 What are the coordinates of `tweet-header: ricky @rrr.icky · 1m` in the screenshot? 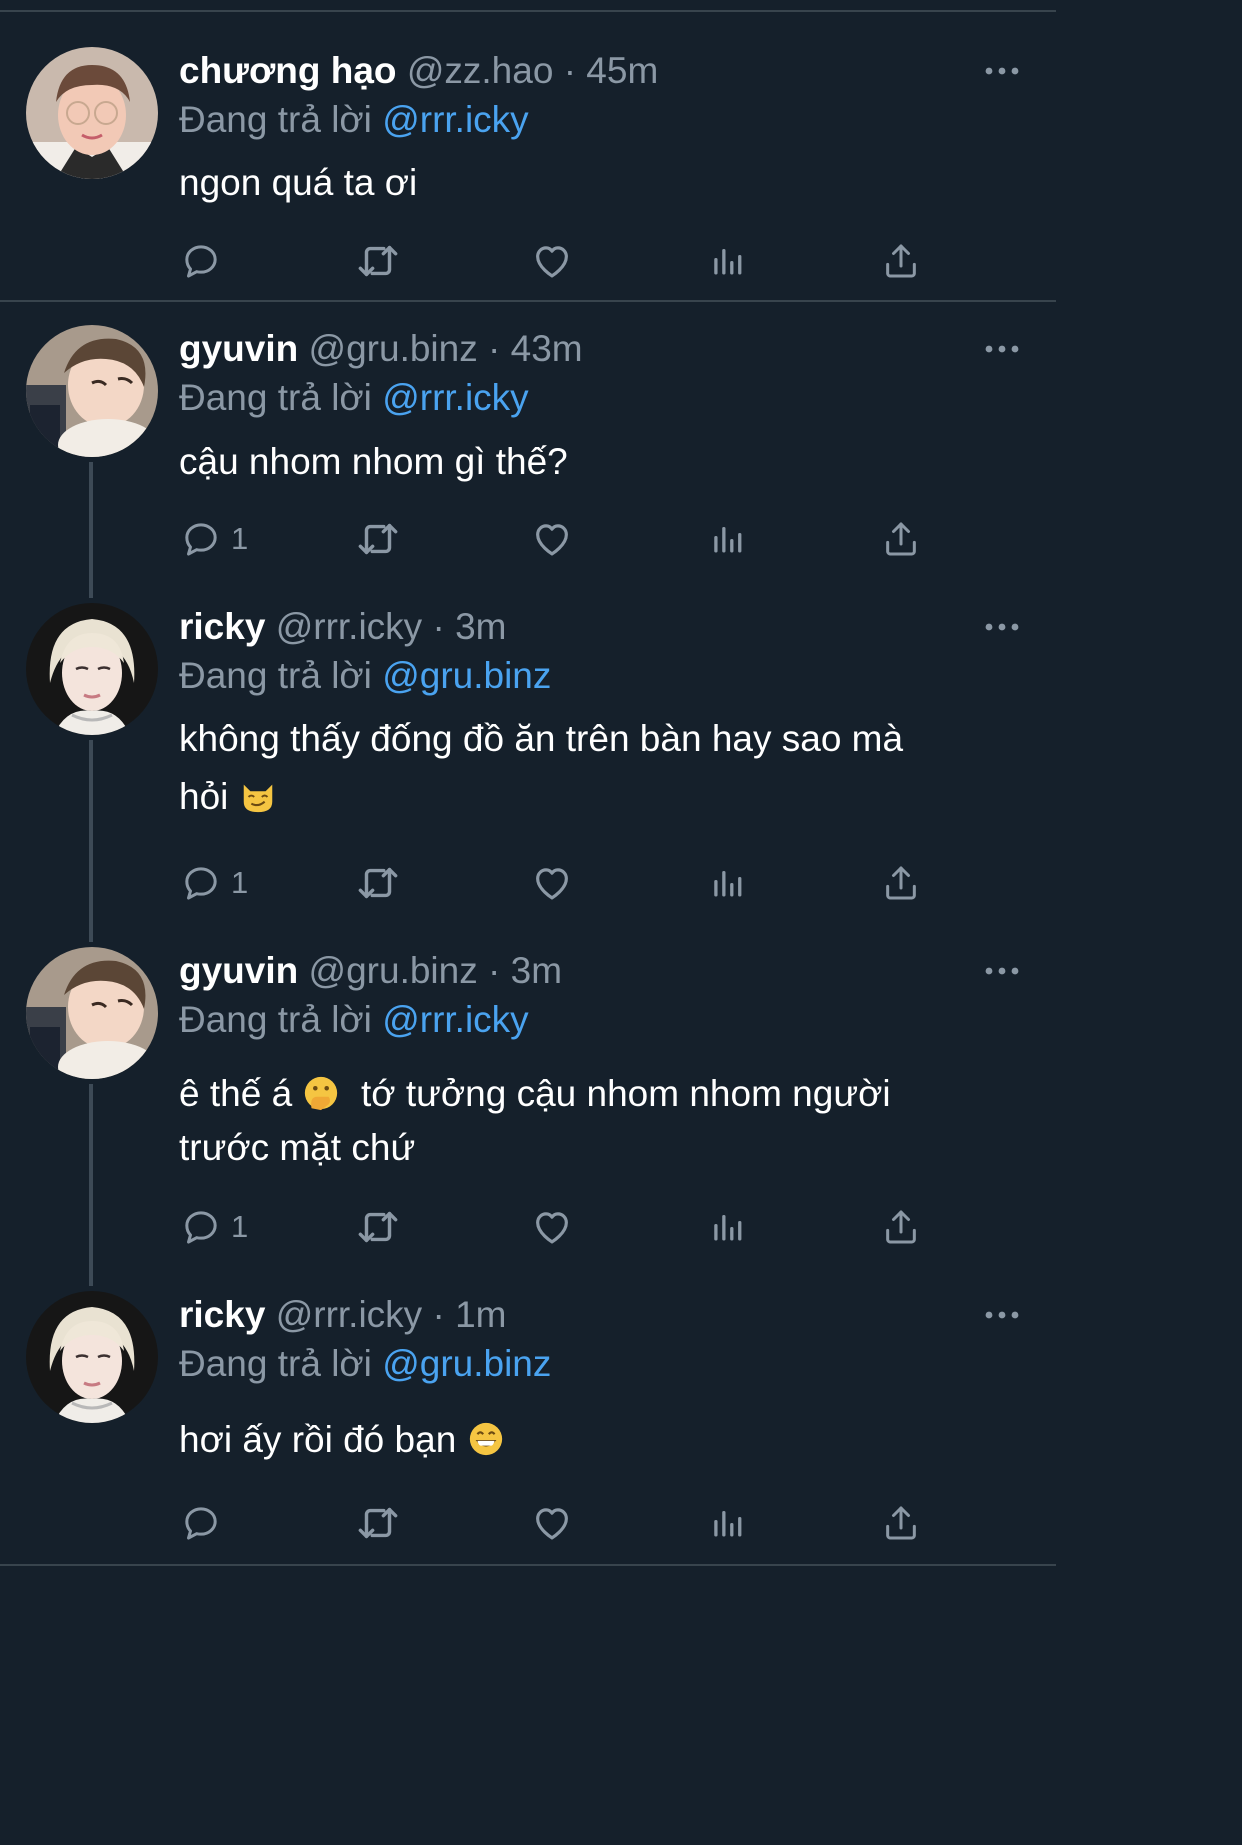 It's located at (342, 1315).